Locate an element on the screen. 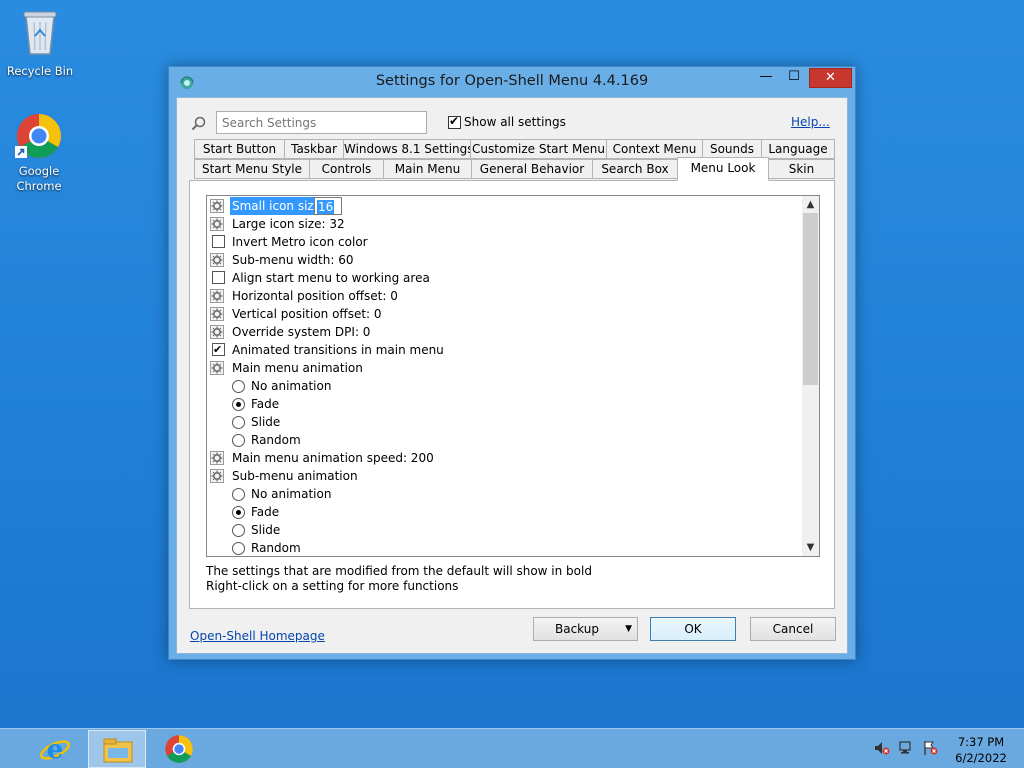  tab-context-menu: Context Menu is located at coordinates (654, 149).